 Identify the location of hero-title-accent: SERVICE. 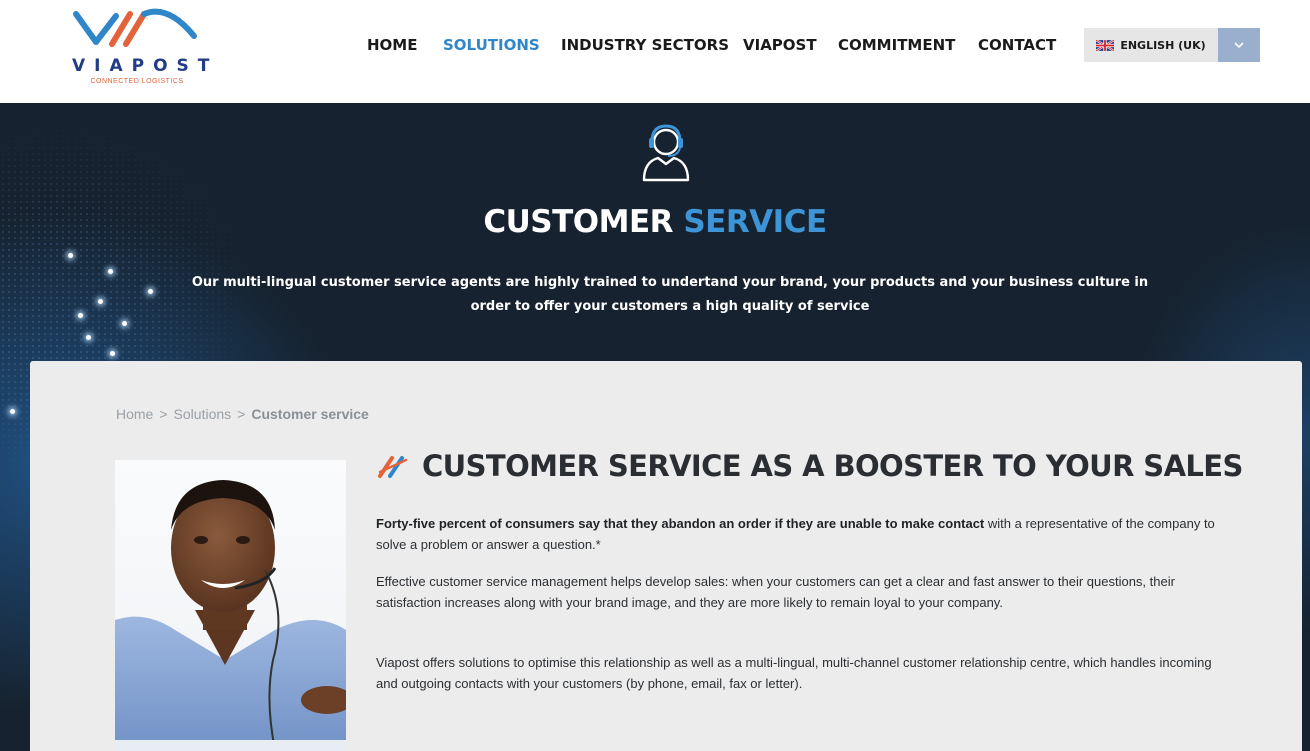
(755, 222).